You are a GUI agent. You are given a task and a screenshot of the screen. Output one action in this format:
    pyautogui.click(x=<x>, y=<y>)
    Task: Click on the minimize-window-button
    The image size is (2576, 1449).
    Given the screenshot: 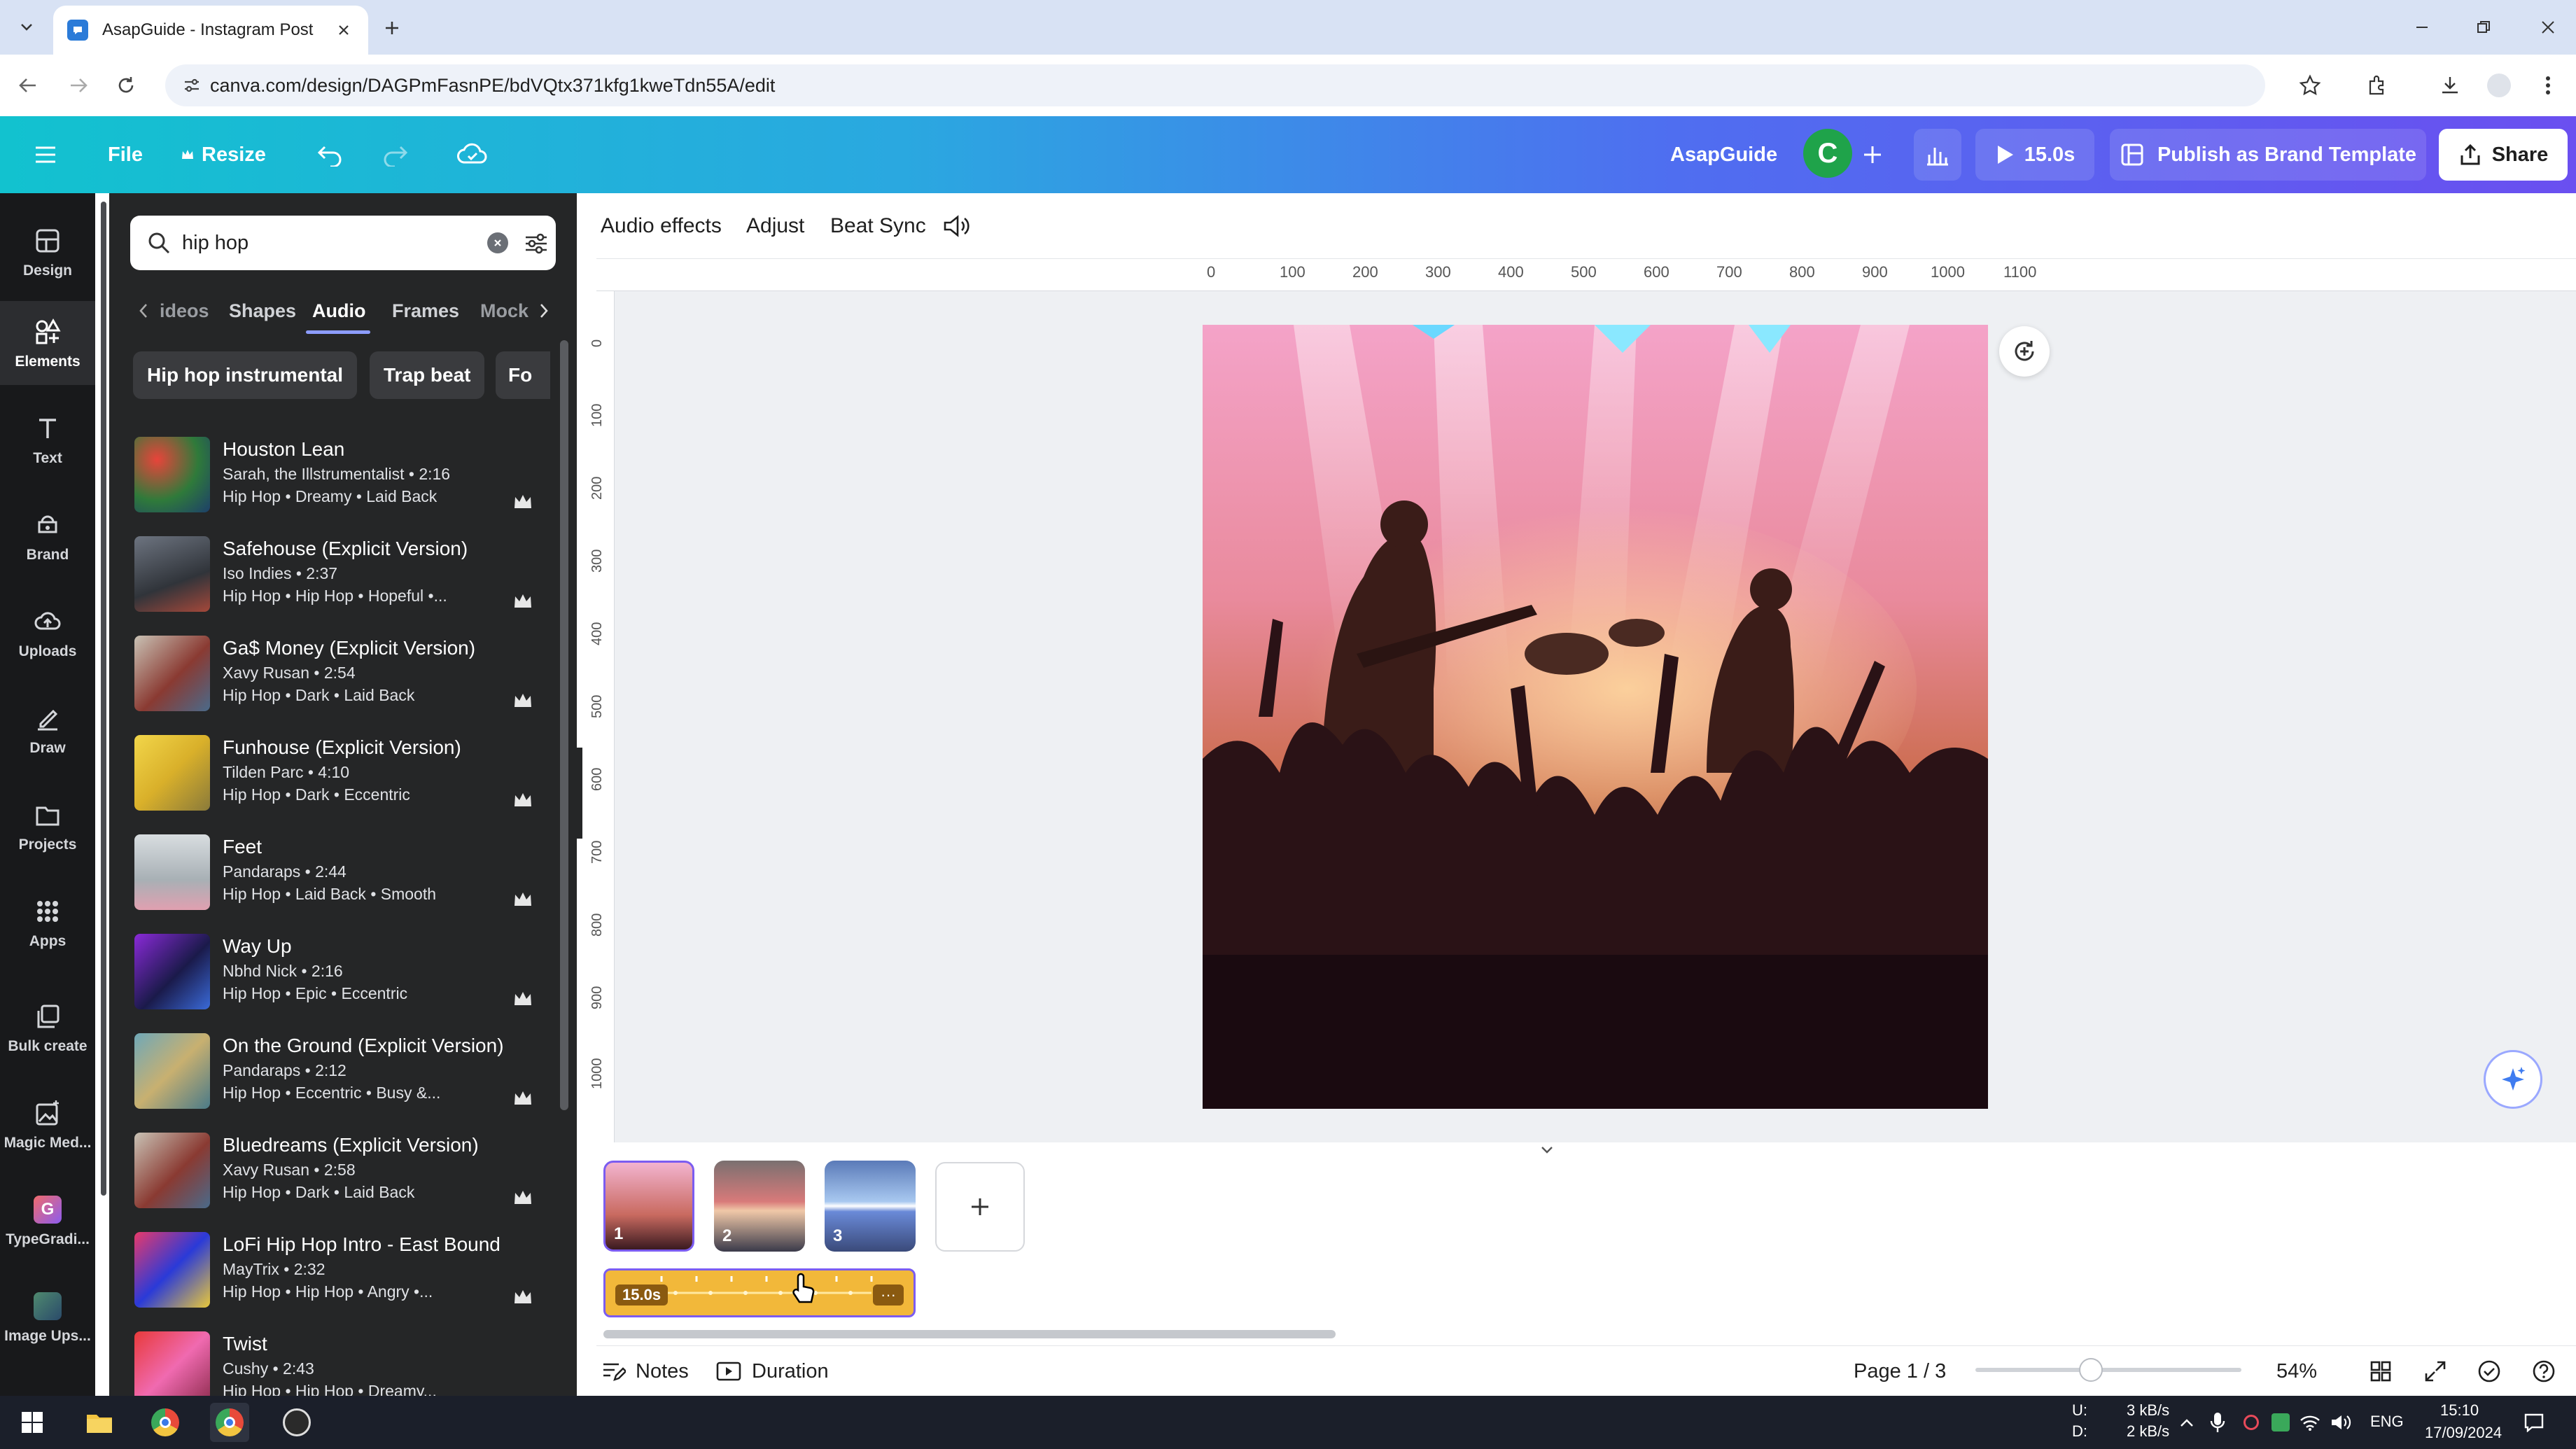 What is the action you would take?
    pyautogui.click(x=2422, y=27)
    